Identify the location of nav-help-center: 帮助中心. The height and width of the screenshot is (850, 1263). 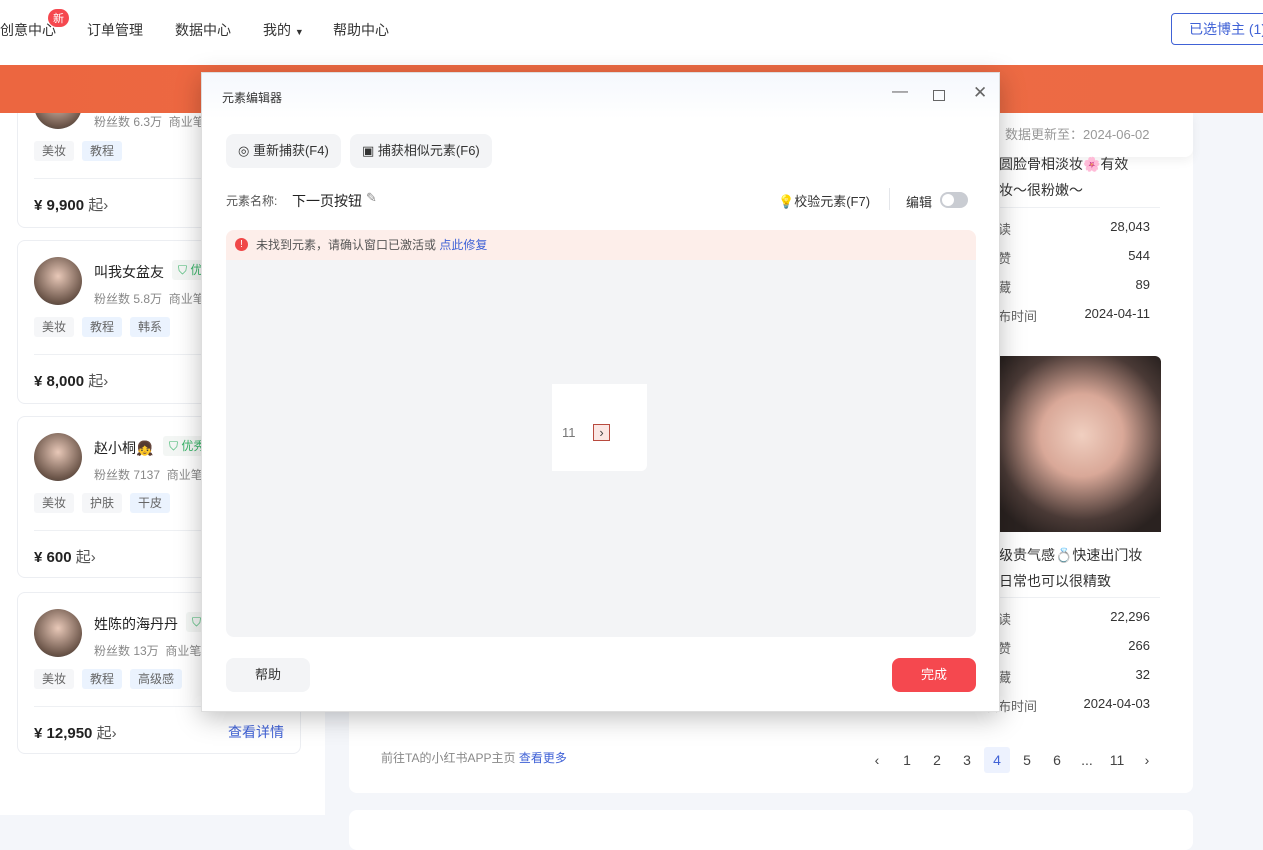
(361, 30).